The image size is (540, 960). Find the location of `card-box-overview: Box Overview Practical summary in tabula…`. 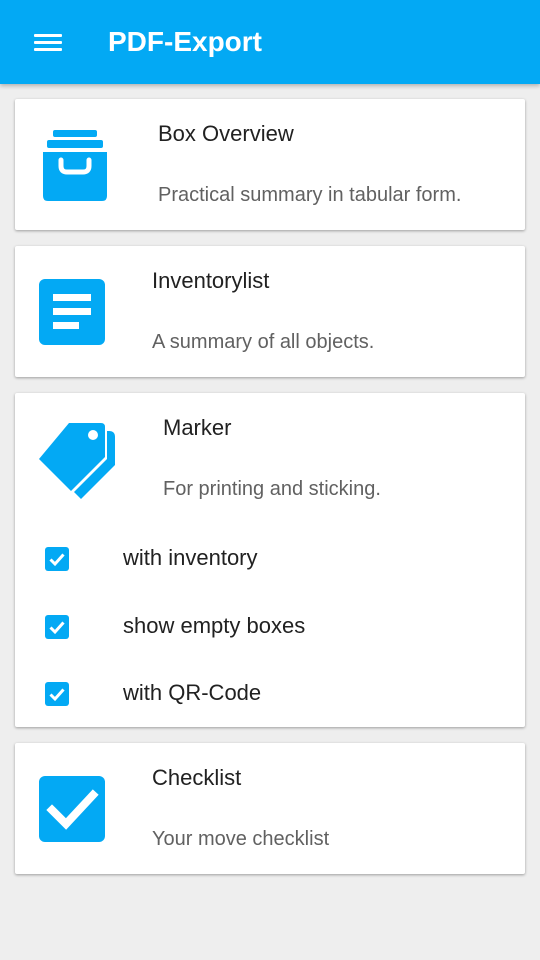

card-box-overview: Box Overview Practical summary in tabula… is located at coordinates (270, 164).